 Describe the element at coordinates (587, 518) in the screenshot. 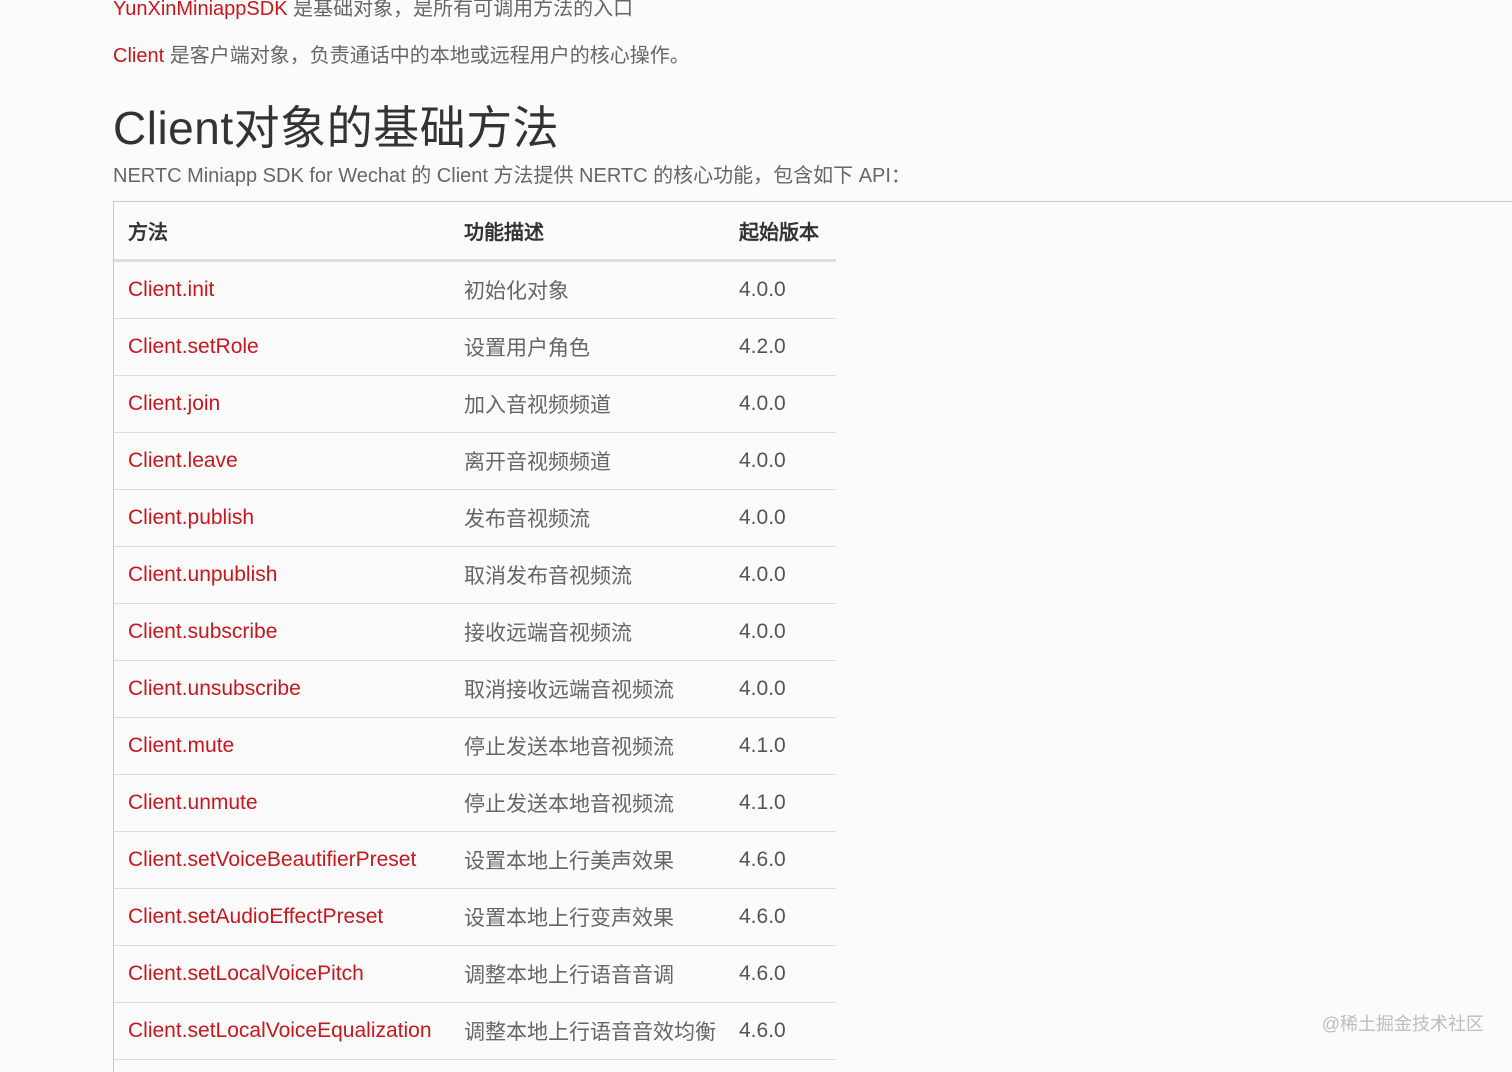

I see `method-description: 发布音视频流` at that location.